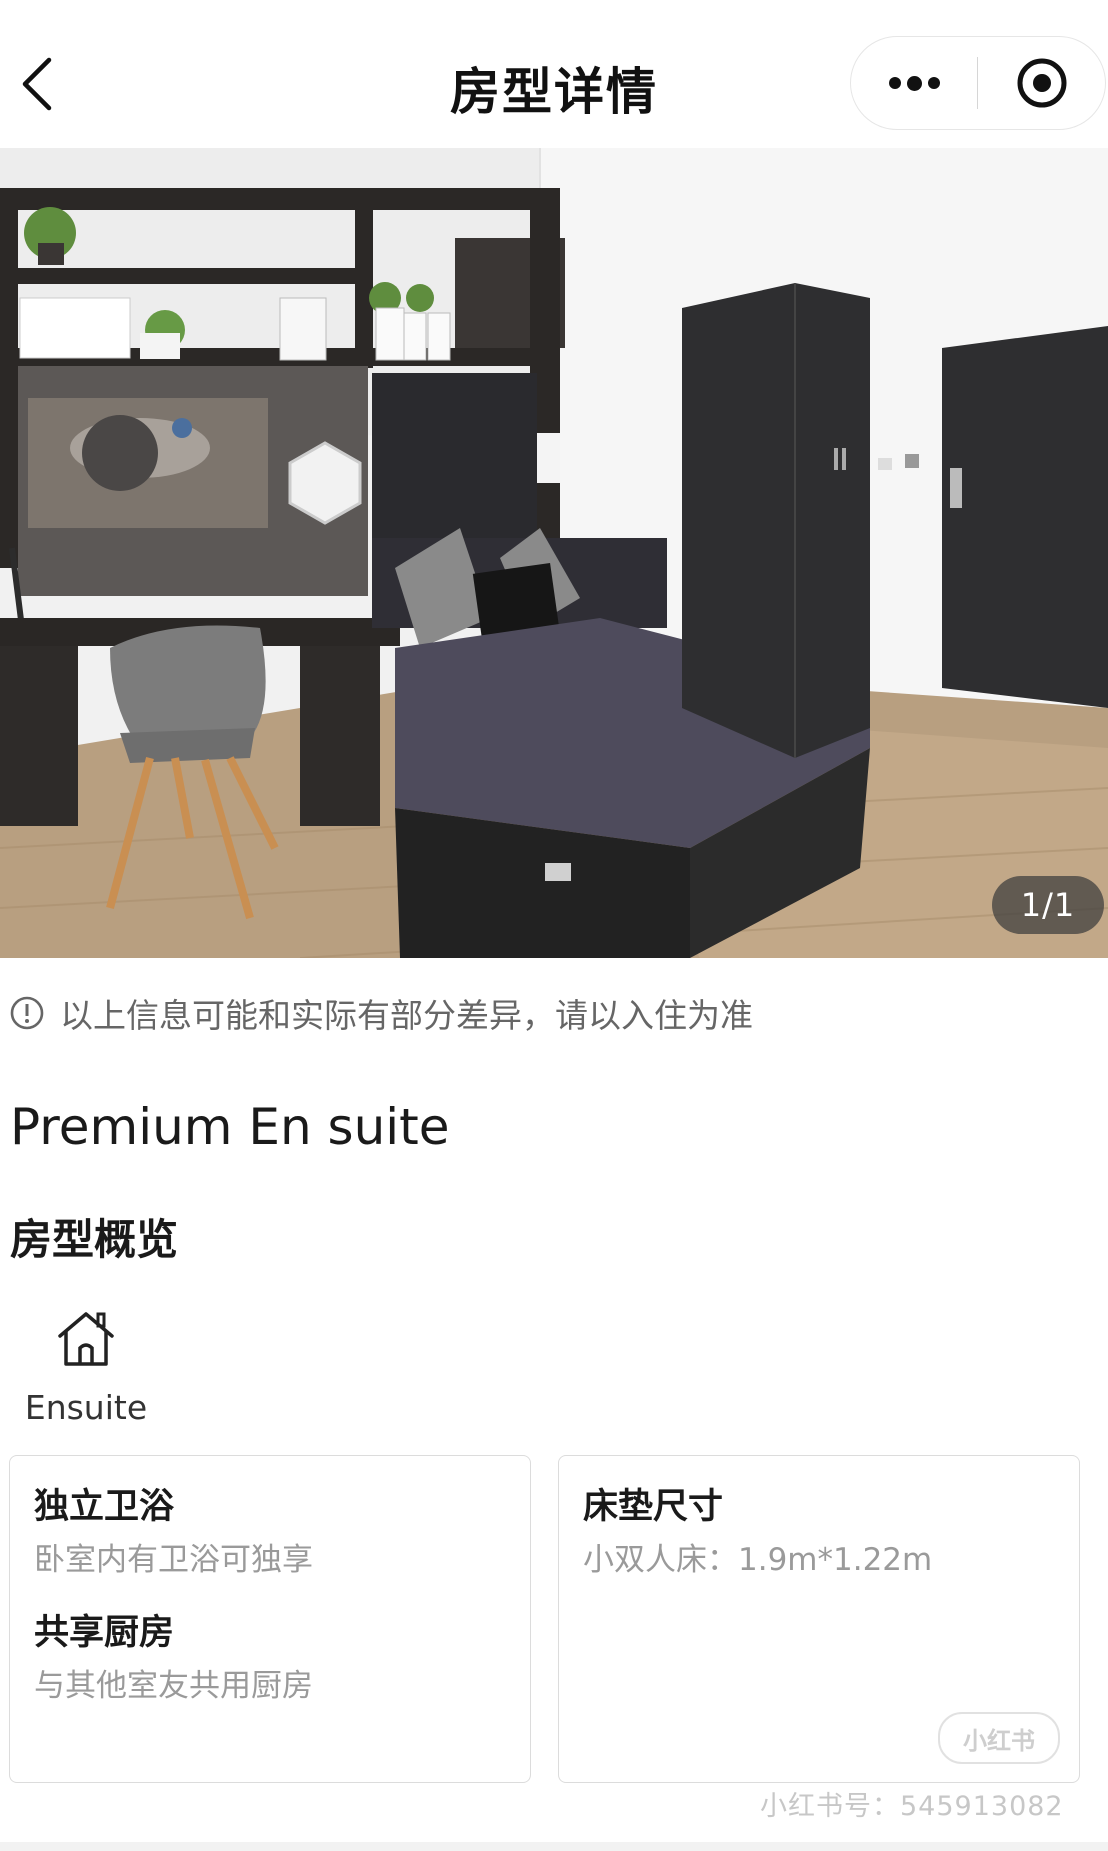 Image resolution: width=1108 pixels, height=1851 pixels. I want to click on card-item-title: 床垫尺寸, so click(653, 1507).